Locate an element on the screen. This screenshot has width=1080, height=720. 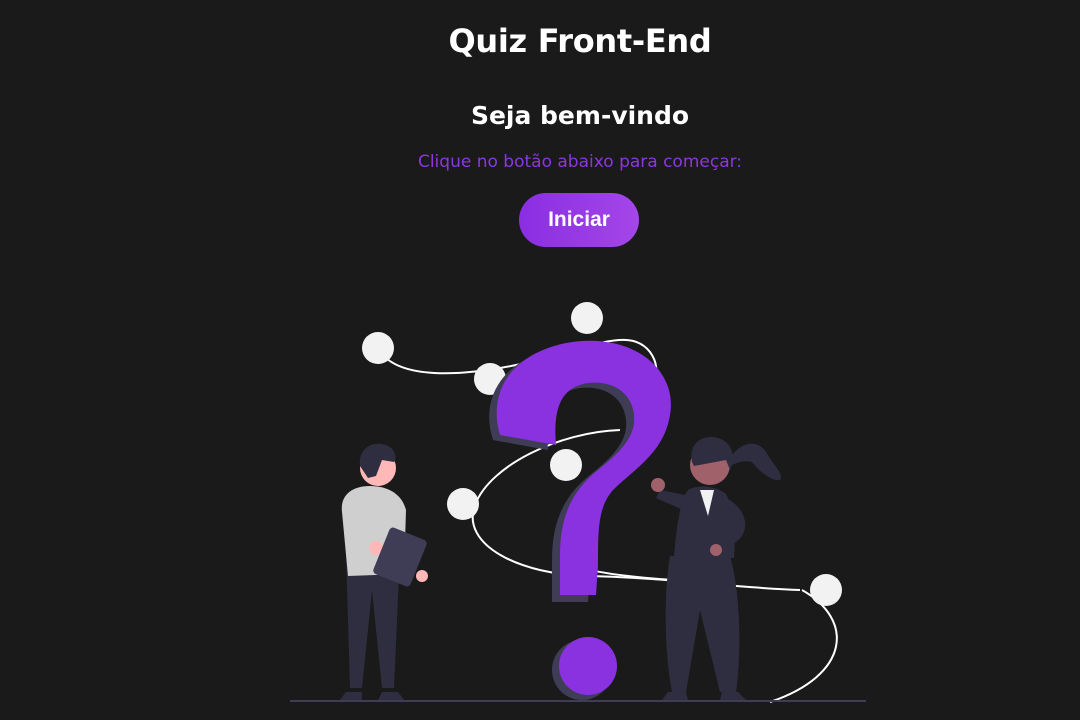
right-person is located at coordinates (716, 568).